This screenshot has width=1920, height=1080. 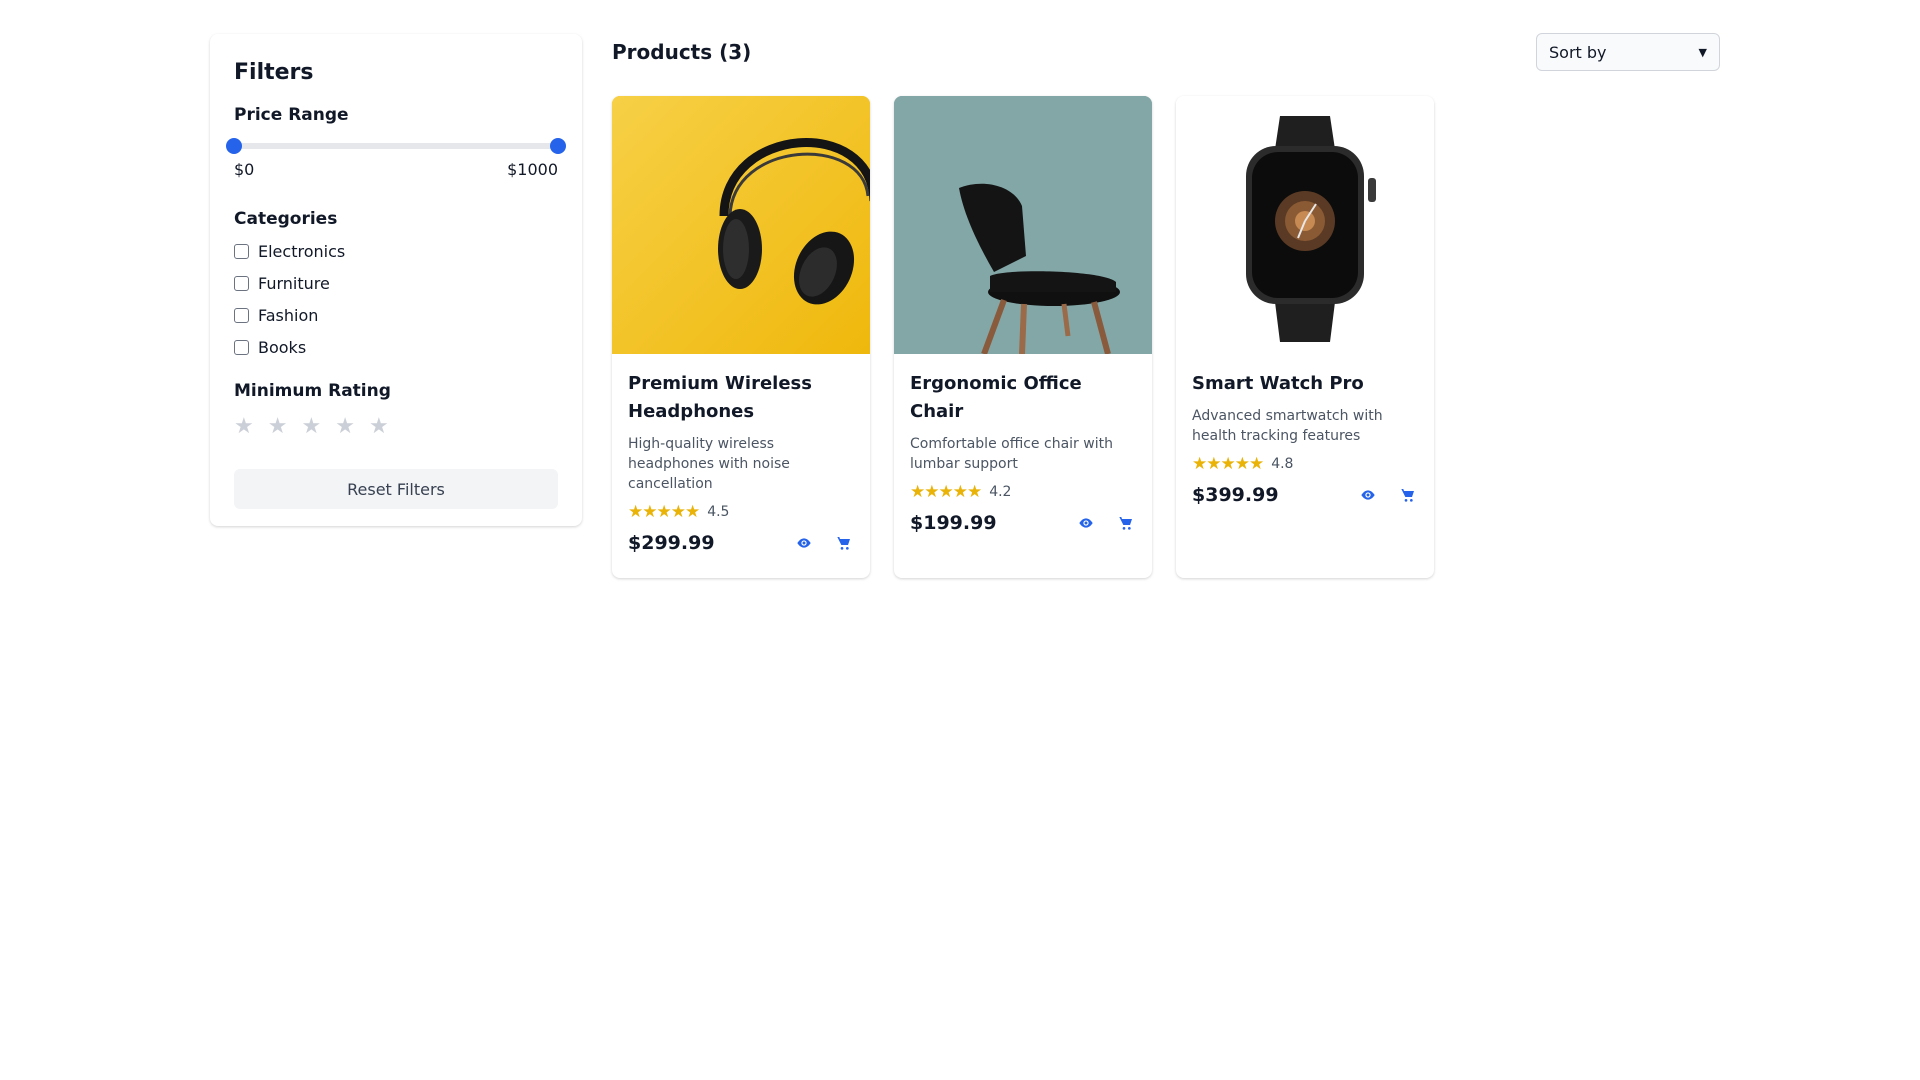 I want to click on watch-image, so click(x=1305, y=225).